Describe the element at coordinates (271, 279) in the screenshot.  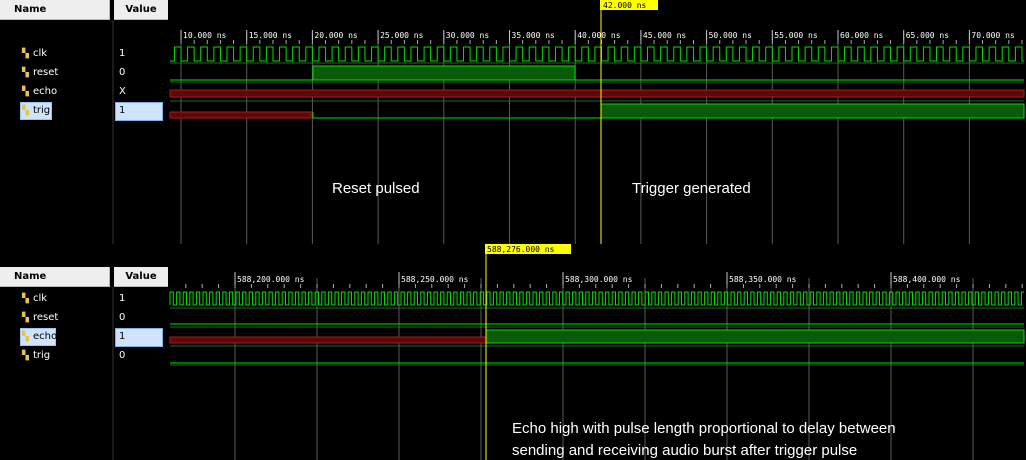
I see `tick-label: 588,200.000 ns` at that location.